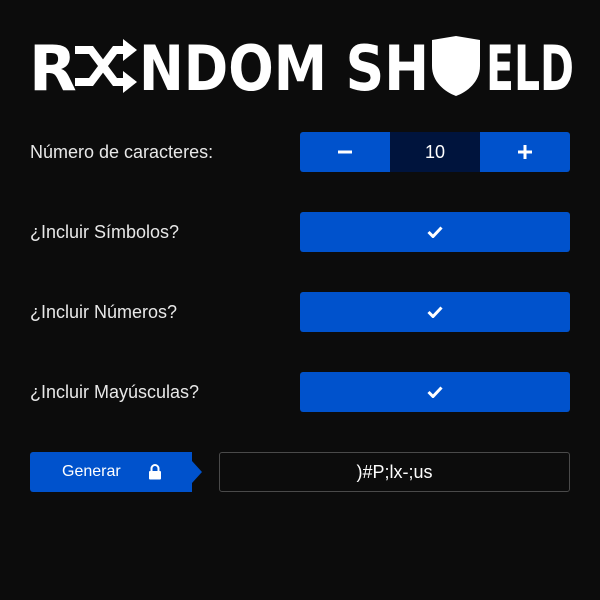 This screenshot has width=600, height=600. I want to click on symbols-row: ¿Incluir Símbolos?, so click(300, 232).